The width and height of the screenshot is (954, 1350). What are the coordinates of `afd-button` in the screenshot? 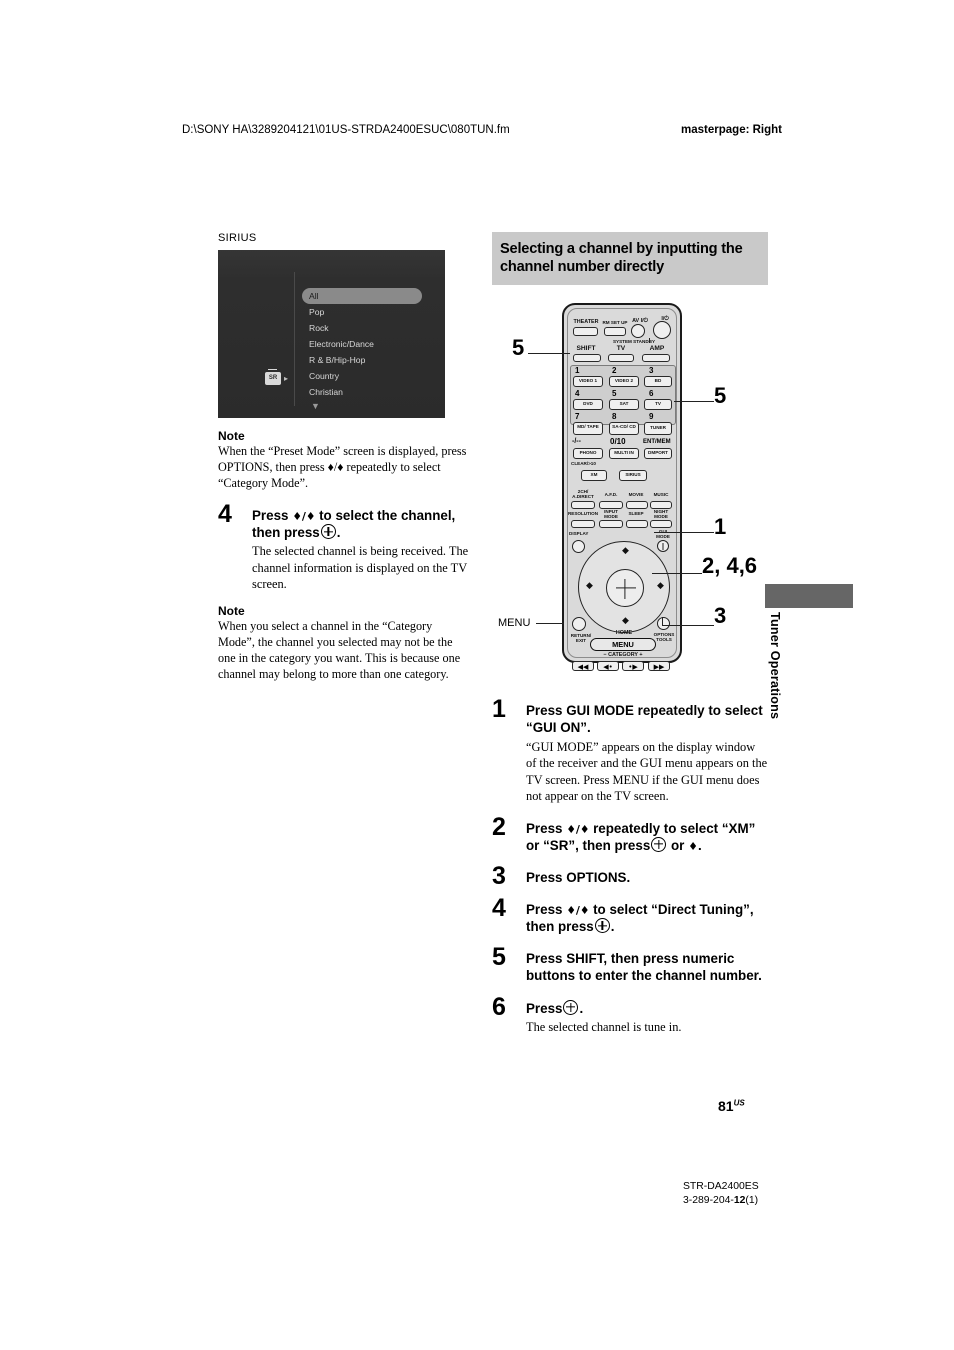 It's located at (611, 505).